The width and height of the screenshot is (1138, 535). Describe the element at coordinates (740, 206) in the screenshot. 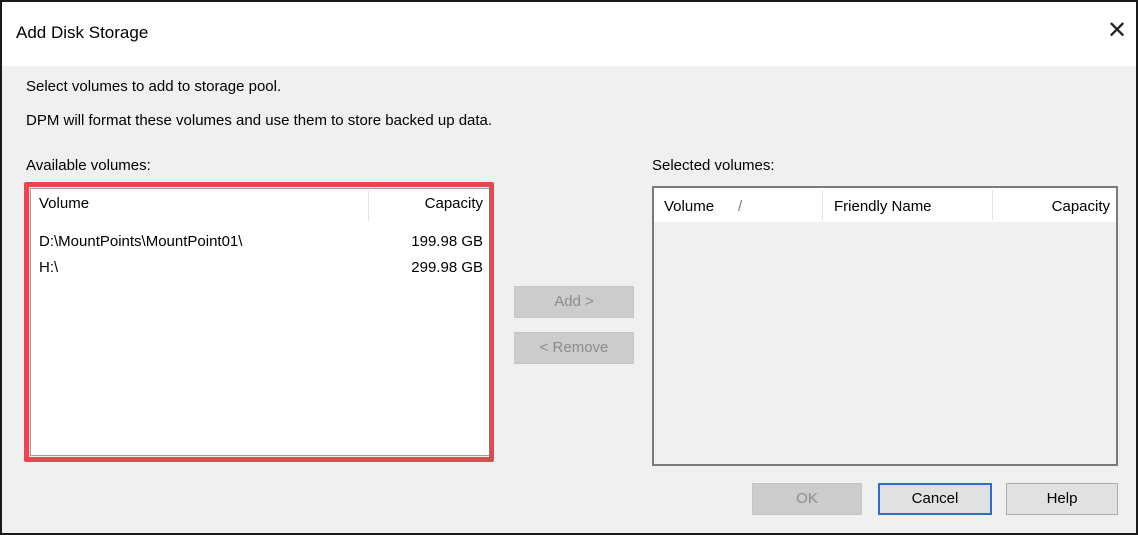

I see `sort-indicator: /` at that location.